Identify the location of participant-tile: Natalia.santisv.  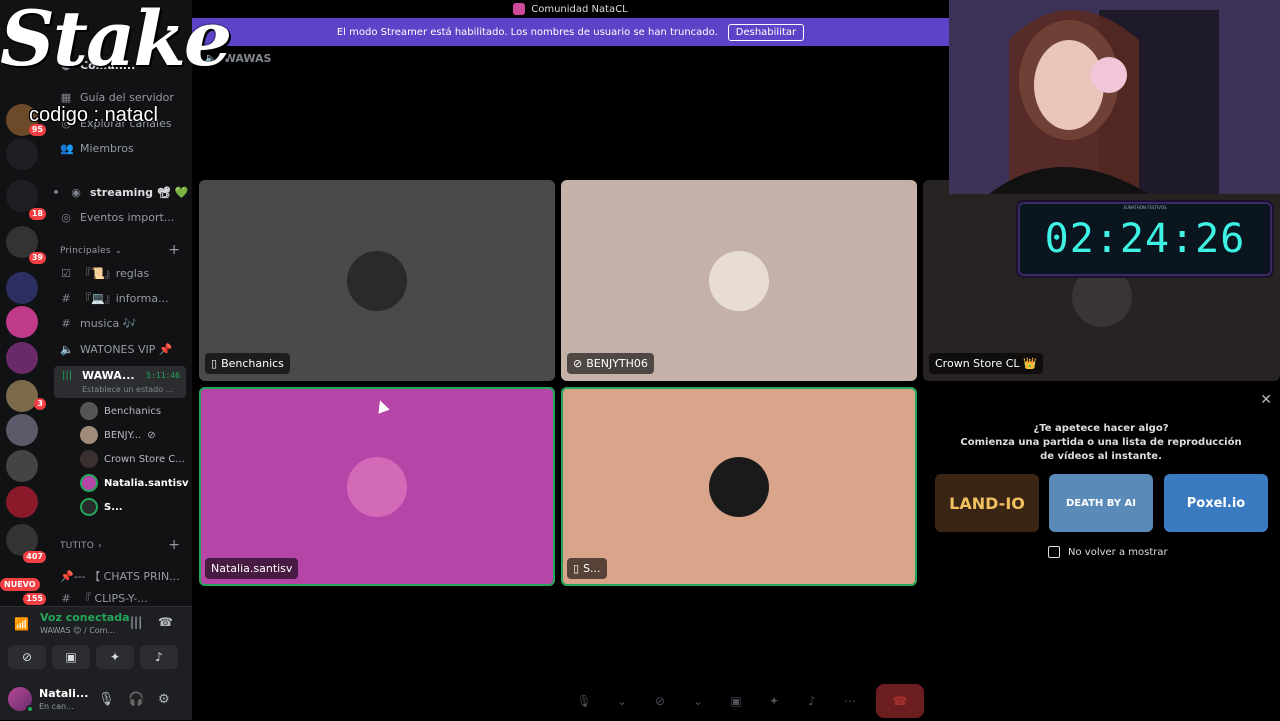
(377, 486).